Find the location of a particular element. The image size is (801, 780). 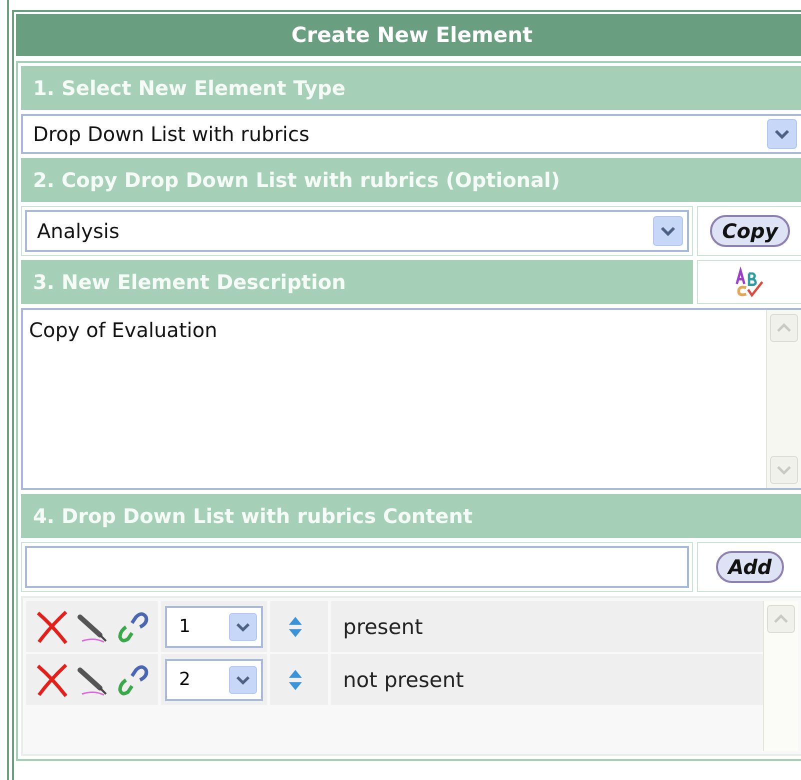

add-button: Add is located at coordinates (750, 567).